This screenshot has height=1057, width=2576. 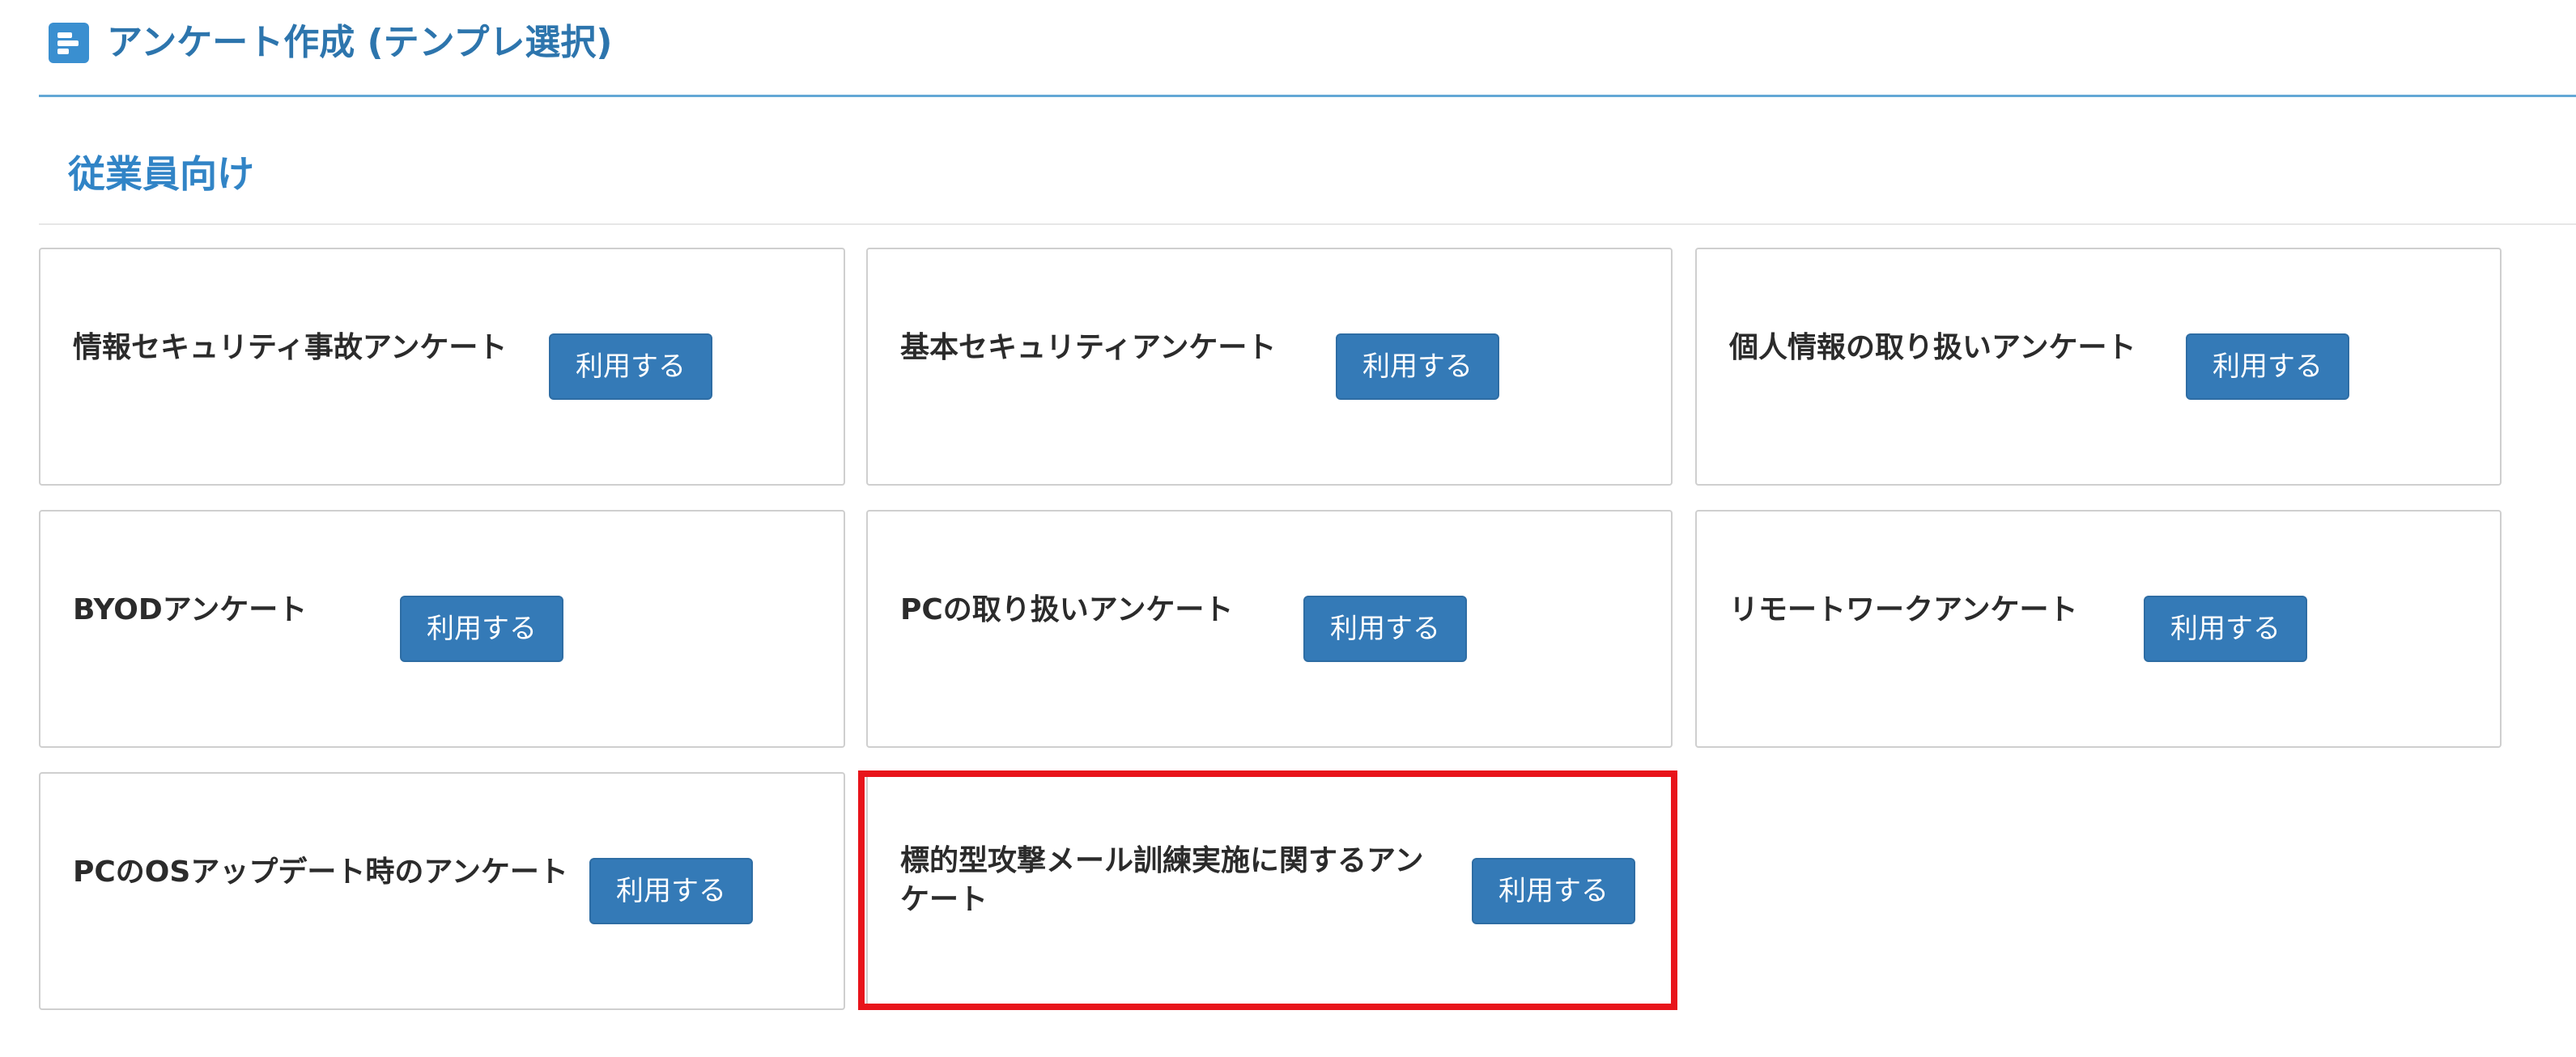 I want to click on page-title: アンケート作成 (テンプレ選択), so click(x=360, y=42).